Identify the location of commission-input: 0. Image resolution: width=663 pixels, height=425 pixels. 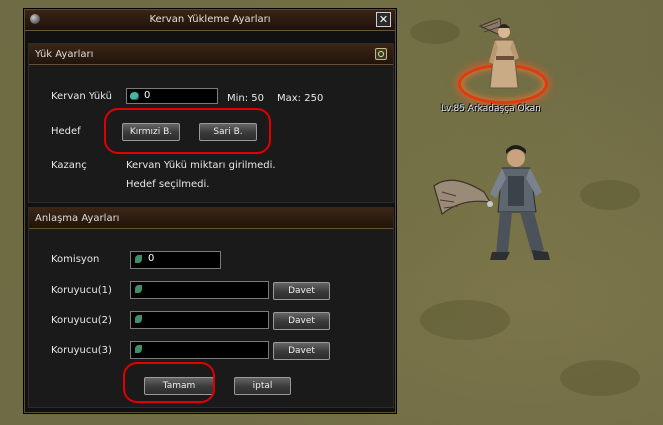
(175, 260).